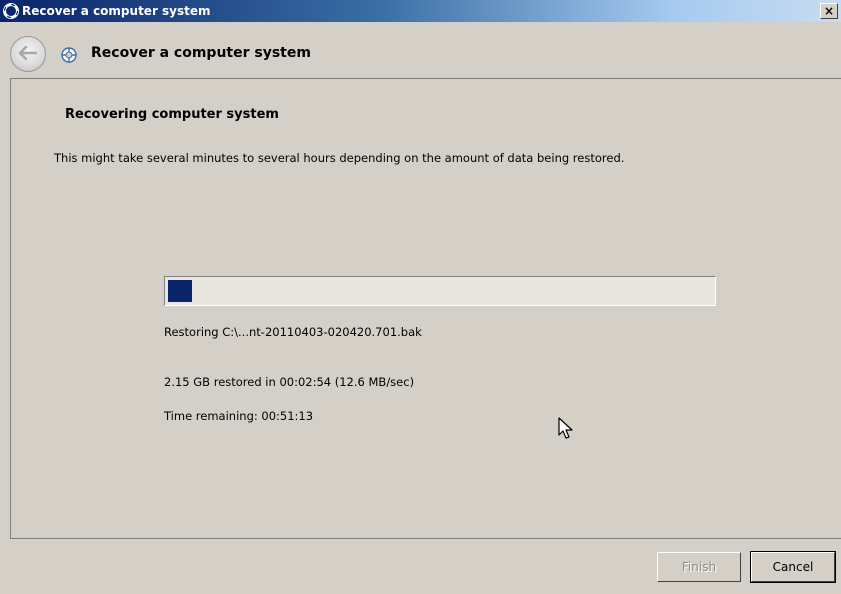 This screenshot has height=594, width=841. I want to click on section-heading: Recovering computer system, so click(172, 114).